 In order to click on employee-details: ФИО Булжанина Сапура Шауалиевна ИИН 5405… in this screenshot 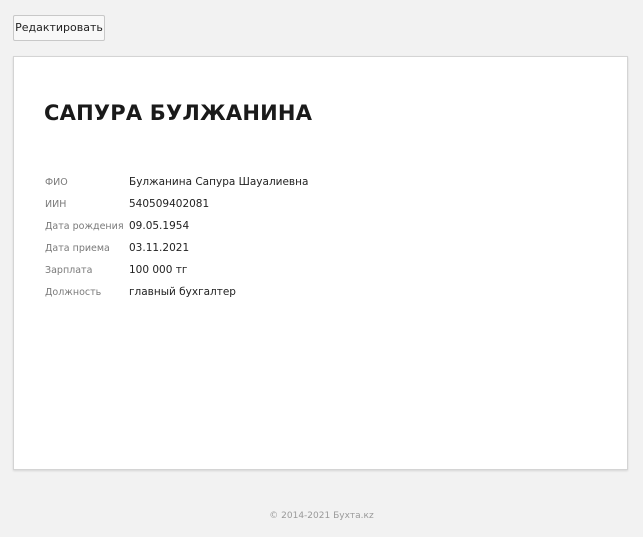, I will do `click(176, 237)`.